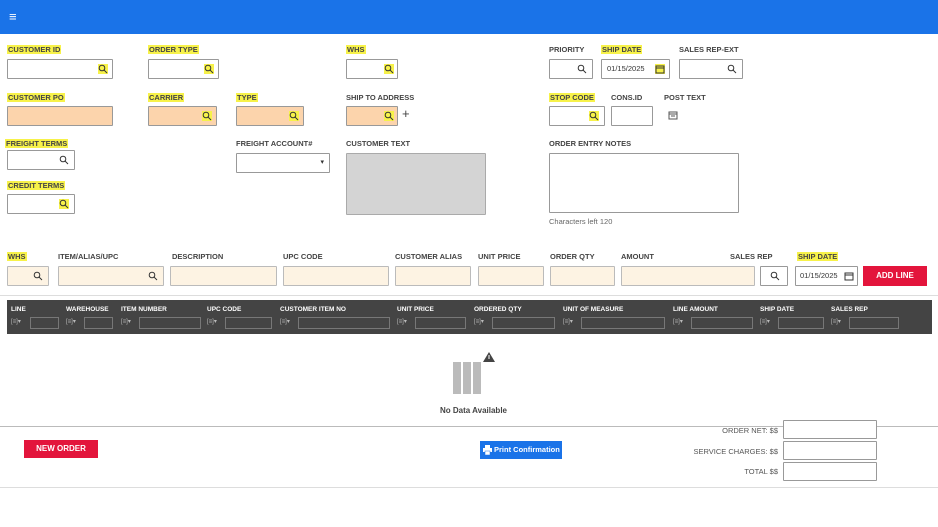 The image size is (938, 527). I want to click on col-upc-code: UPC CODE, so click(224, 309).